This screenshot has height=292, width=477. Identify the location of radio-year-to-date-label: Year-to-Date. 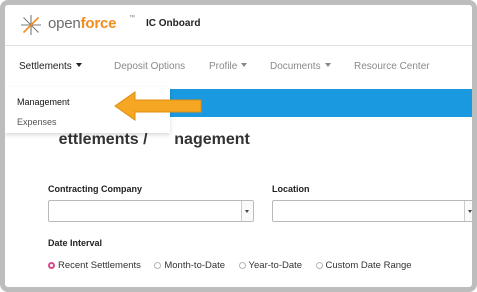
(275, 265).